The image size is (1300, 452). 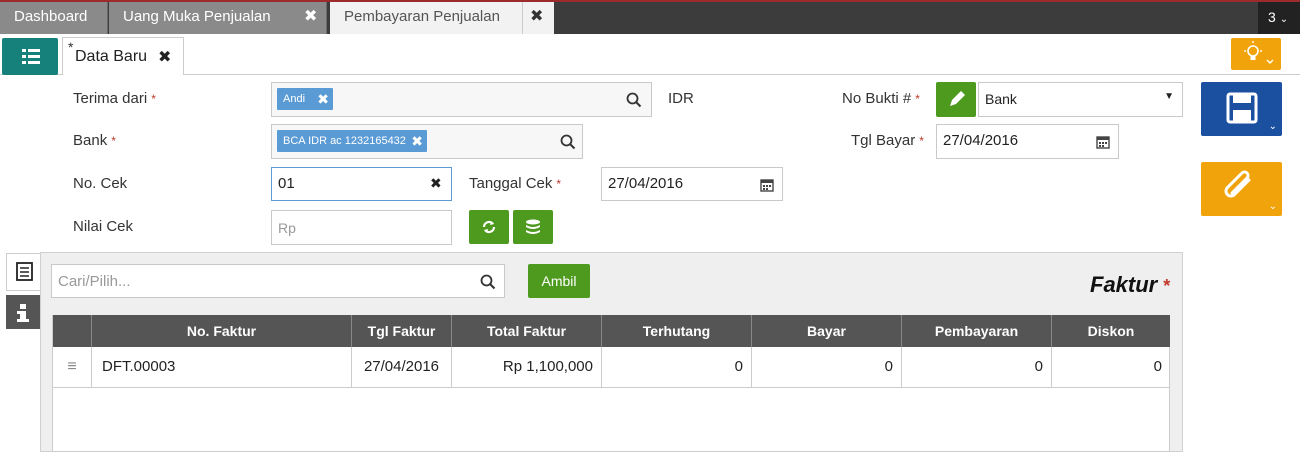 What do you see at coordinates (1241, 109) in the screenshot?
I see `save-button: ⌄` at bounding box center [1241, 109].